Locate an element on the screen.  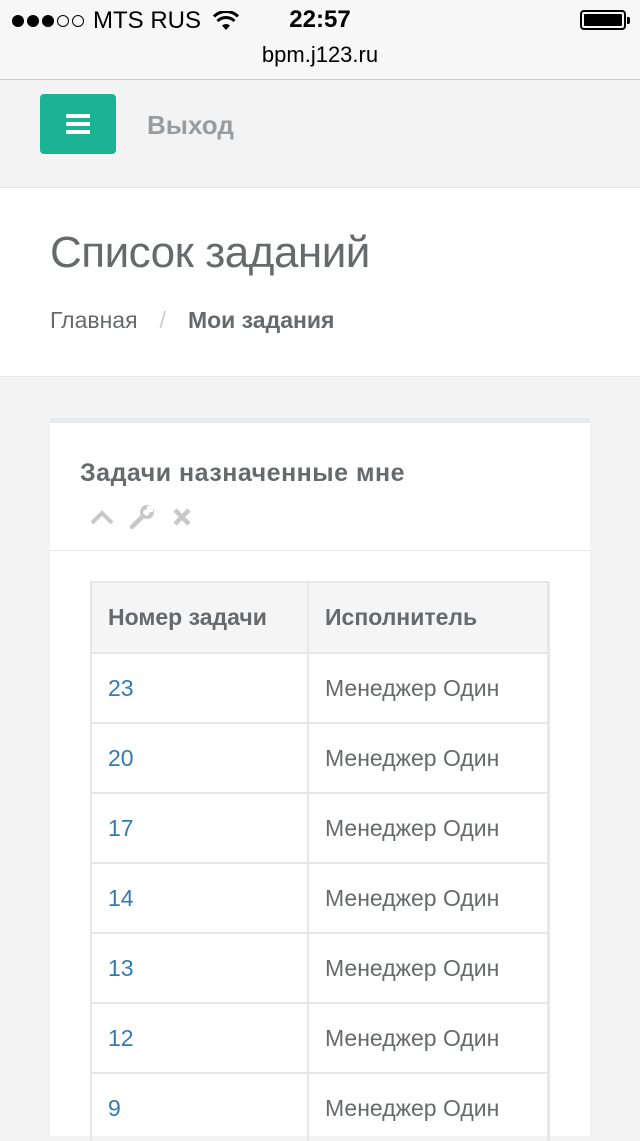
clock: 22:57 is located at coordinates (320, 19).